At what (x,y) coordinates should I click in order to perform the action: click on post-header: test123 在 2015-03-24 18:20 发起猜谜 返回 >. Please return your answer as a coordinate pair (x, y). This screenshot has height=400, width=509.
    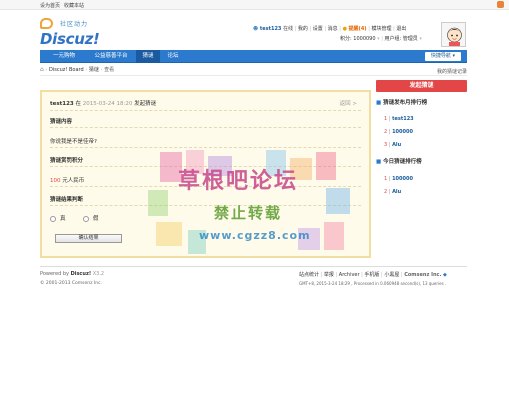
    Looking at the image, I should click on (205, 105).